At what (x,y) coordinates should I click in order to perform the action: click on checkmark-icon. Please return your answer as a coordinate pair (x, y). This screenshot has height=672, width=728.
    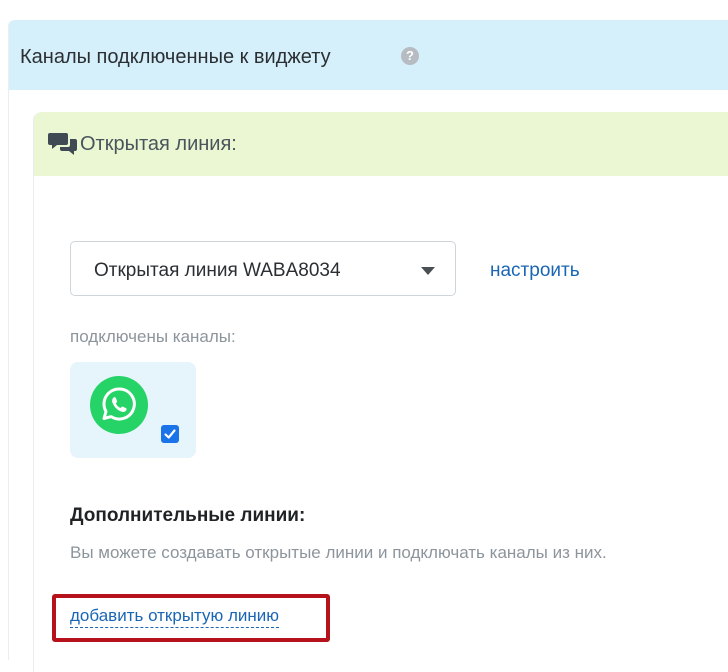
    Looking at the image, I should click on (170, 434).